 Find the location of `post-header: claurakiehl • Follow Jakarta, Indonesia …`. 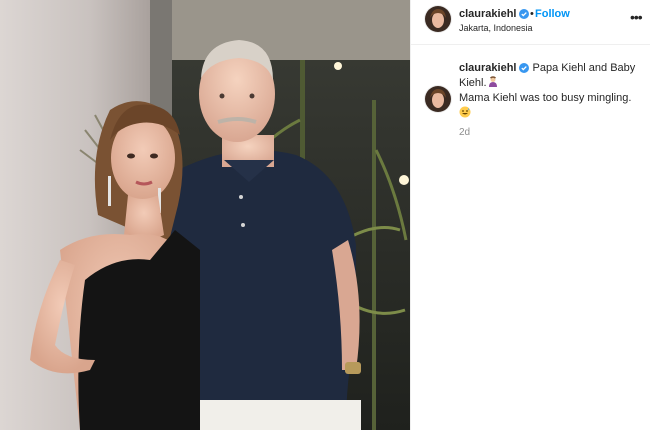

post-header: claurakiehl • Follow Jakarta, Indonesia … is located at coordinates (530, 22).